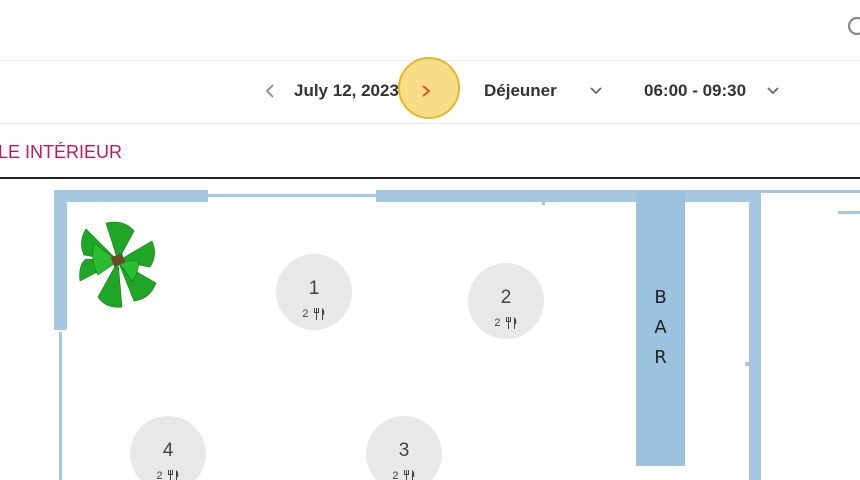 This screenshot has width=860, height=480. Describe the element at coordinates (755, 335) in the screenshot. I see `wall-right-vertical` at that location.